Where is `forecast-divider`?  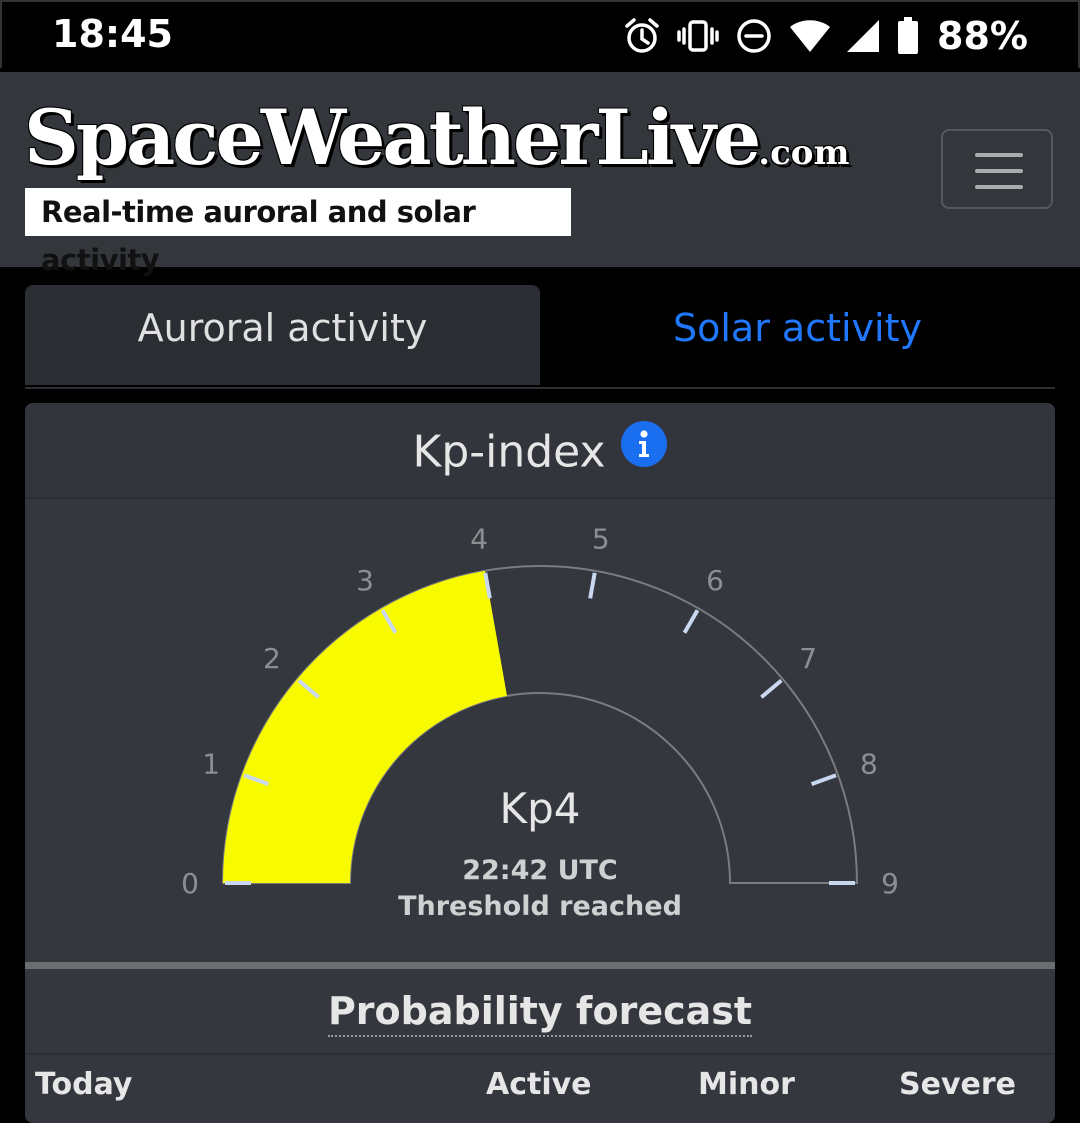 forecast-divider is located at coordinates (540, 1054).